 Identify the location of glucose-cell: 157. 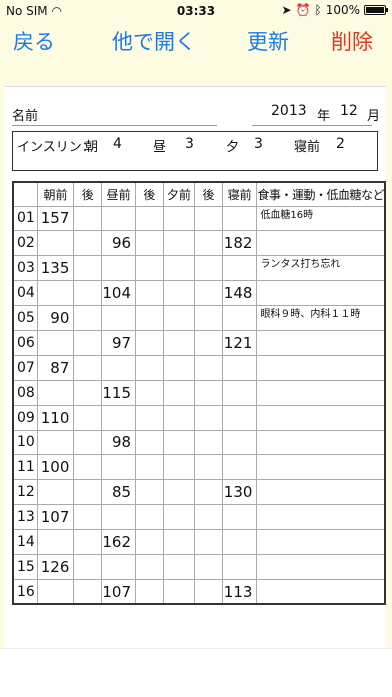
(55, 218).